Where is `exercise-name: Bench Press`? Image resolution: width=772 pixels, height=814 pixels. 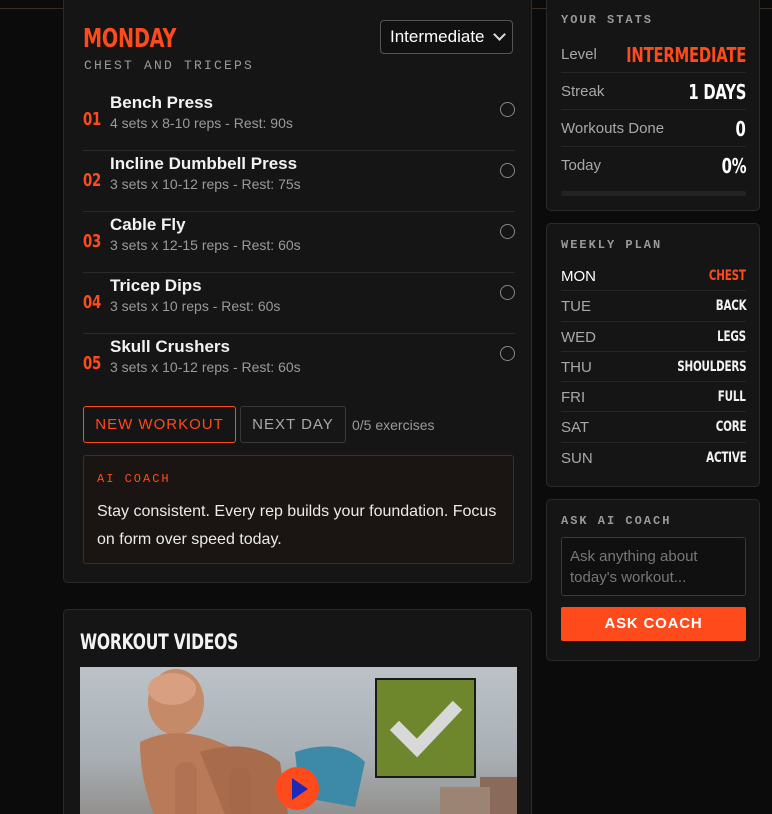
exercise-name: Bench Press is located at coordinates (161, 102).